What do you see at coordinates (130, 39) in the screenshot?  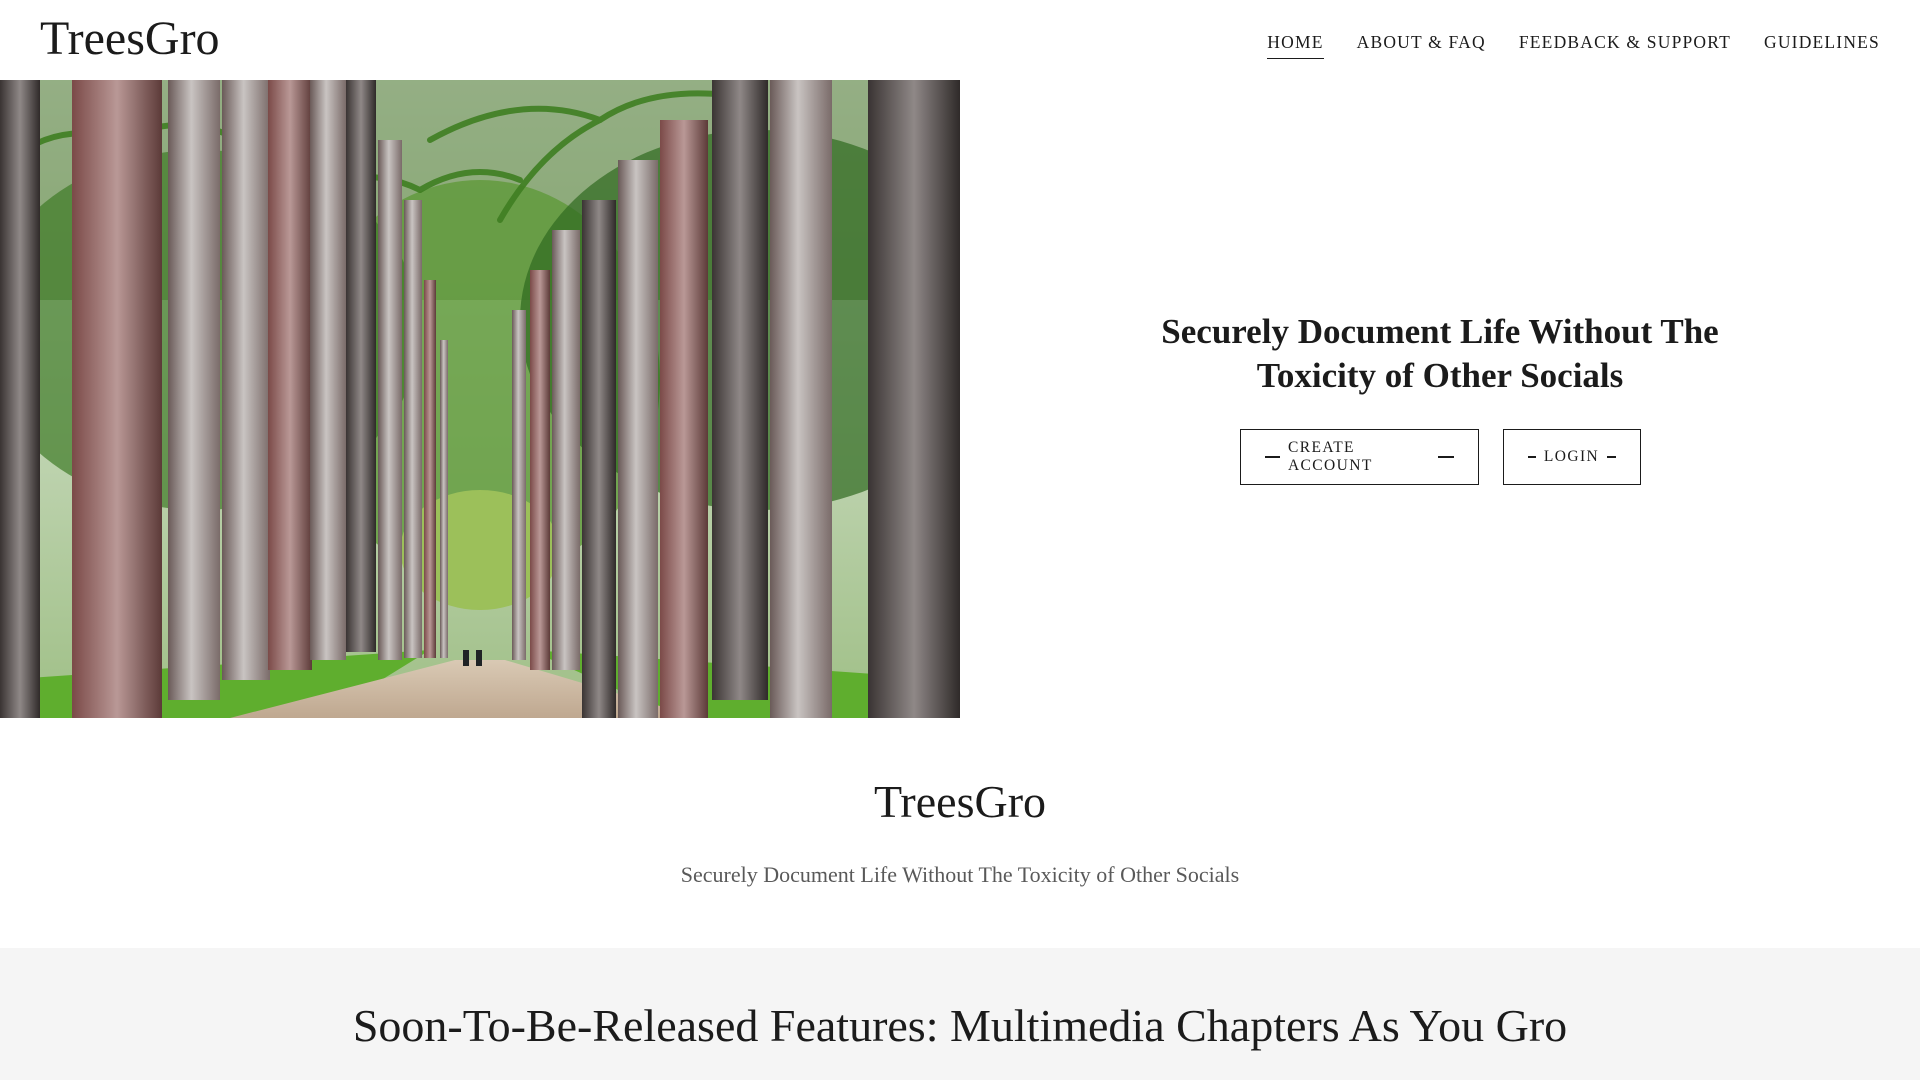 I see `site-logo: TreesGro` at bounding box center [130, 39].